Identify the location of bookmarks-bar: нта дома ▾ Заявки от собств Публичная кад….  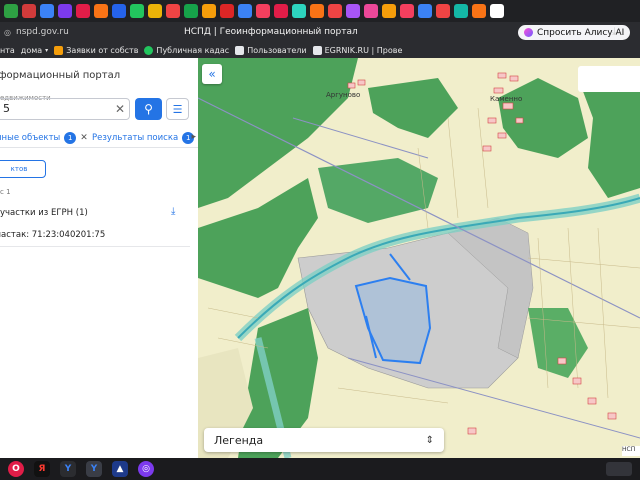
(320, 50).